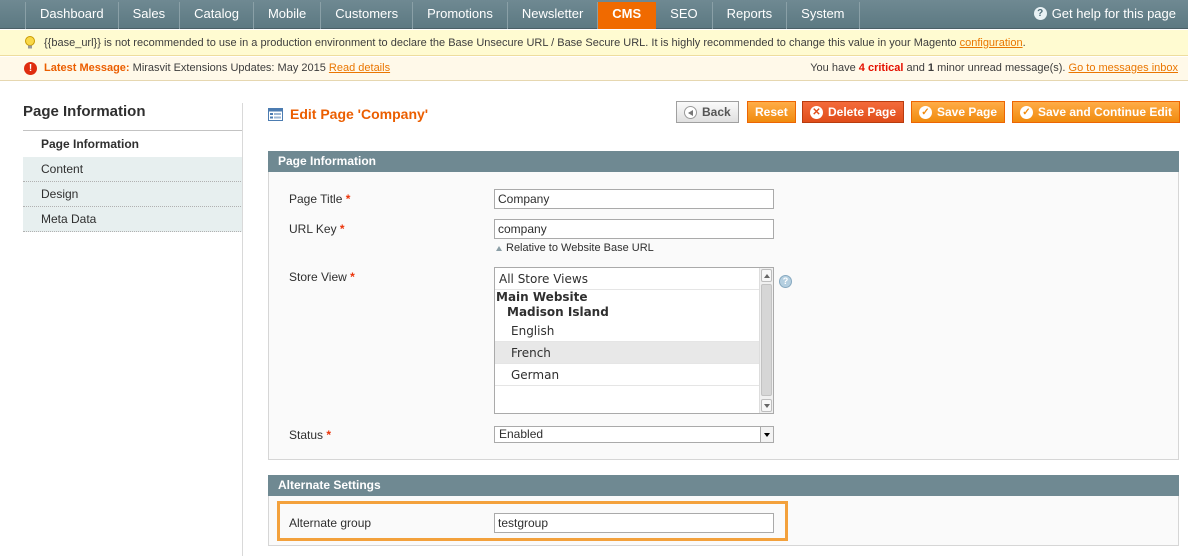 The image size is (1188, 556). I want to click on save-continue-button: ✓ Save and Continue Edit, so click(1096, 112).